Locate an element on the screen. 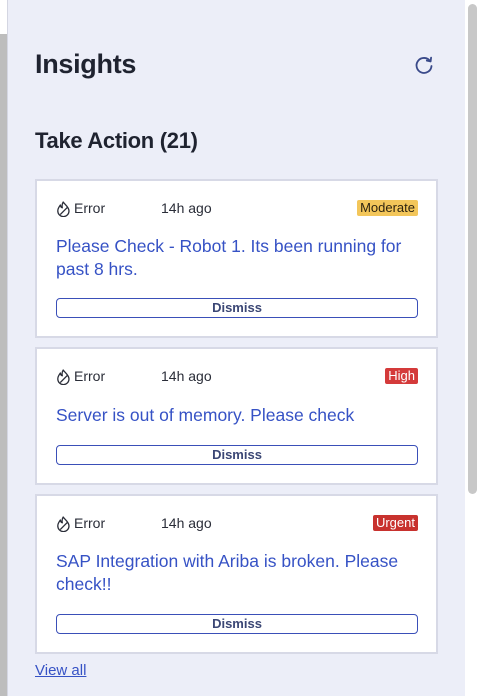 The width and height of the screenshot is (480, 696). scrollbar-thumb is located at coordinates (472, 249).